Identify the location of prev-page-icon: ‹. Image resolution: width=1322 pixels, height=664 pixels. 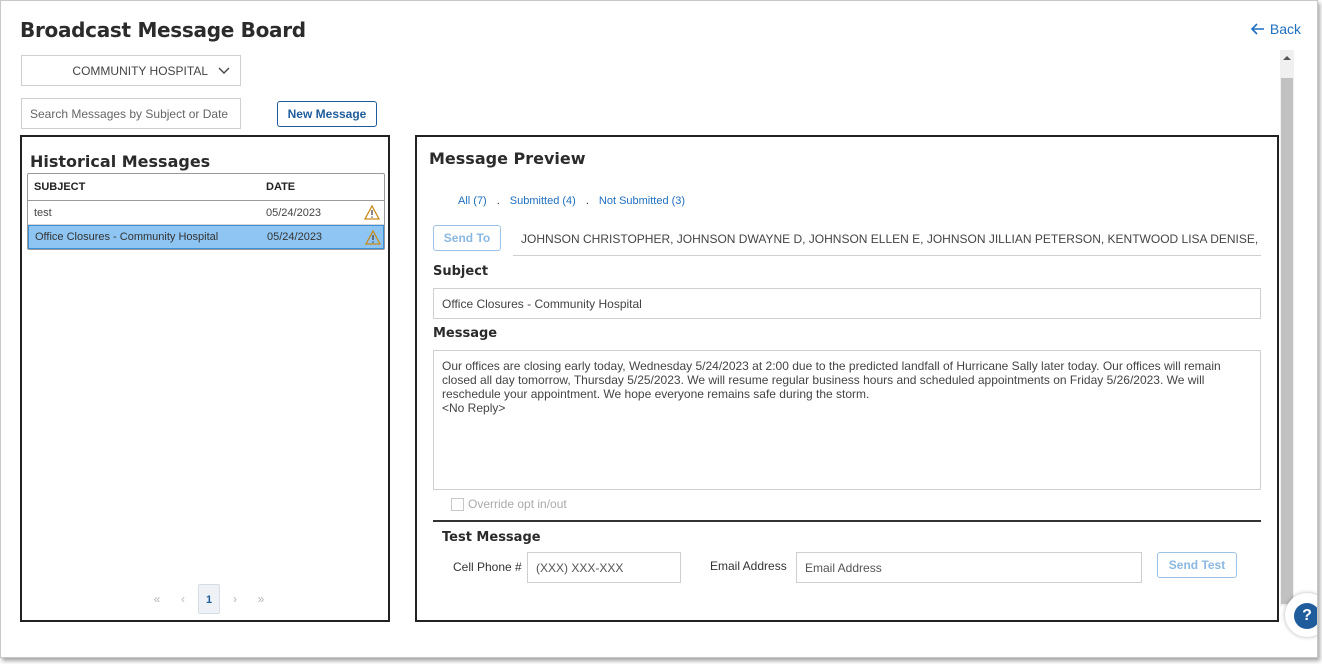
(183, 599).